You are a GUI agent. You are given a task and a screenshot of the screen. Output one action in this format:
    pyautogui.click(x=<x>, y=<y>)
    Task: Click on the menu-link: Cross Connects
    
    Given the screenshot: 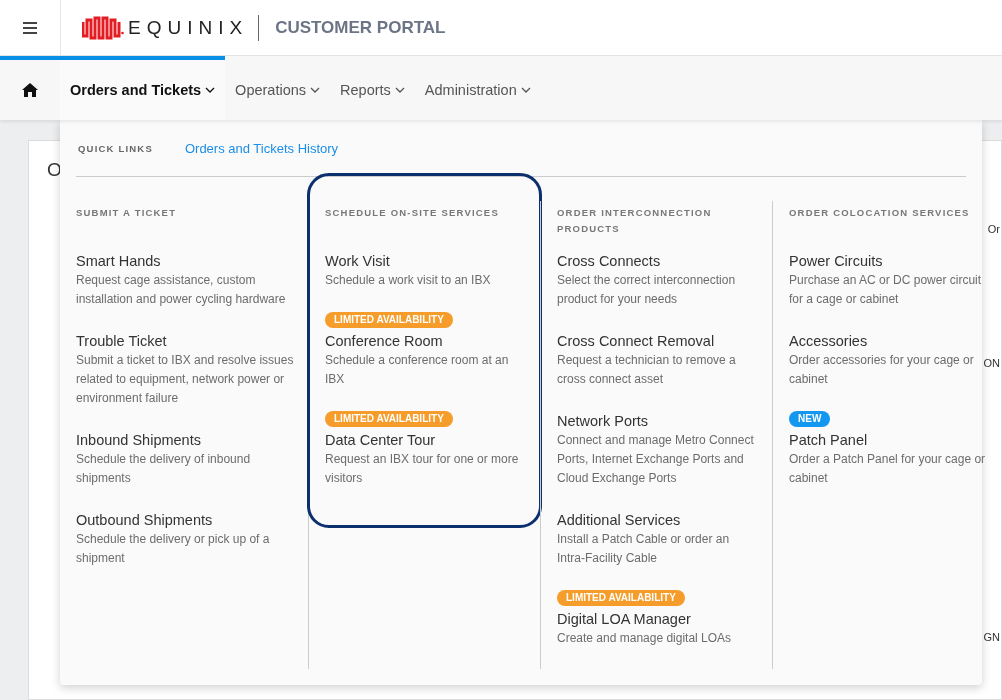 What is the action you would take?
    pyautogui.click(x=609, y=261)
    